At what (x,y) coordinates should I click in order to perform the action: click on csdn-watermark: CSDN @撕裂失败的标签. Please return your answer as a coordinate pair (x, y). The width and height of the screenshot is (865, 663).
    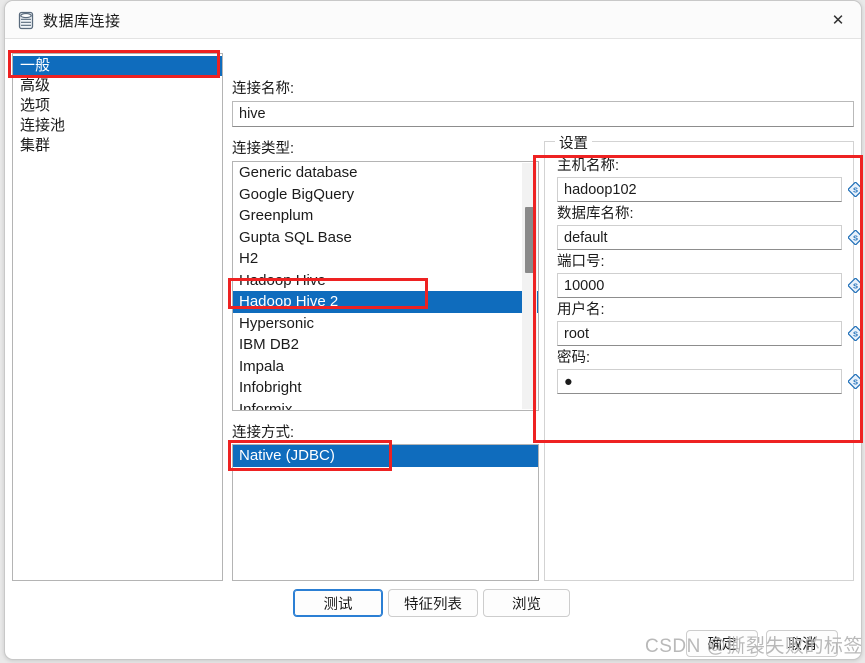
    Looking at the image, I should click on (753, 646).